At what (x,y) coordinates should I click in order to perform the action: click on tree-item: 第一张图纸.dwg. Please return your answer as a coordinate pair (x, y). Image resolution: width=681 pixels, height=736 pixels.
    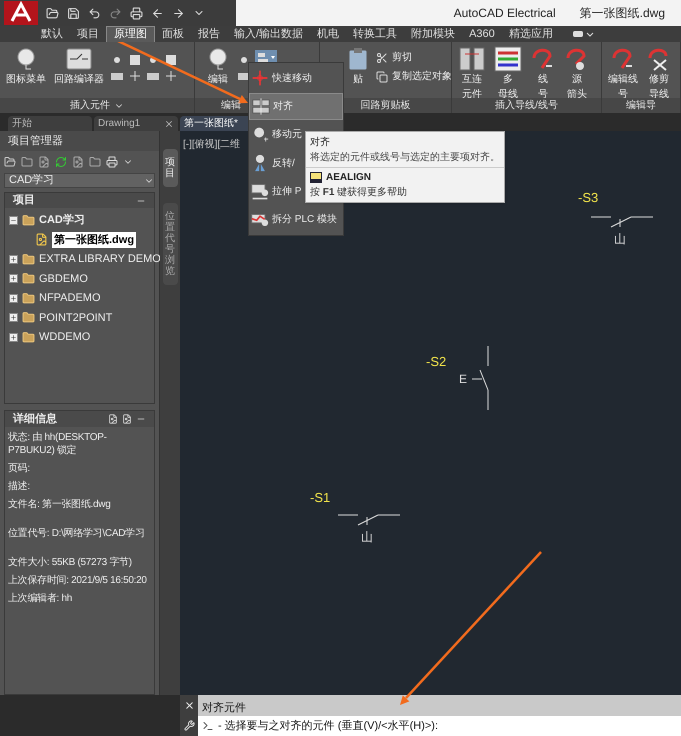
    Looking at the image, I should click on (94, 240).